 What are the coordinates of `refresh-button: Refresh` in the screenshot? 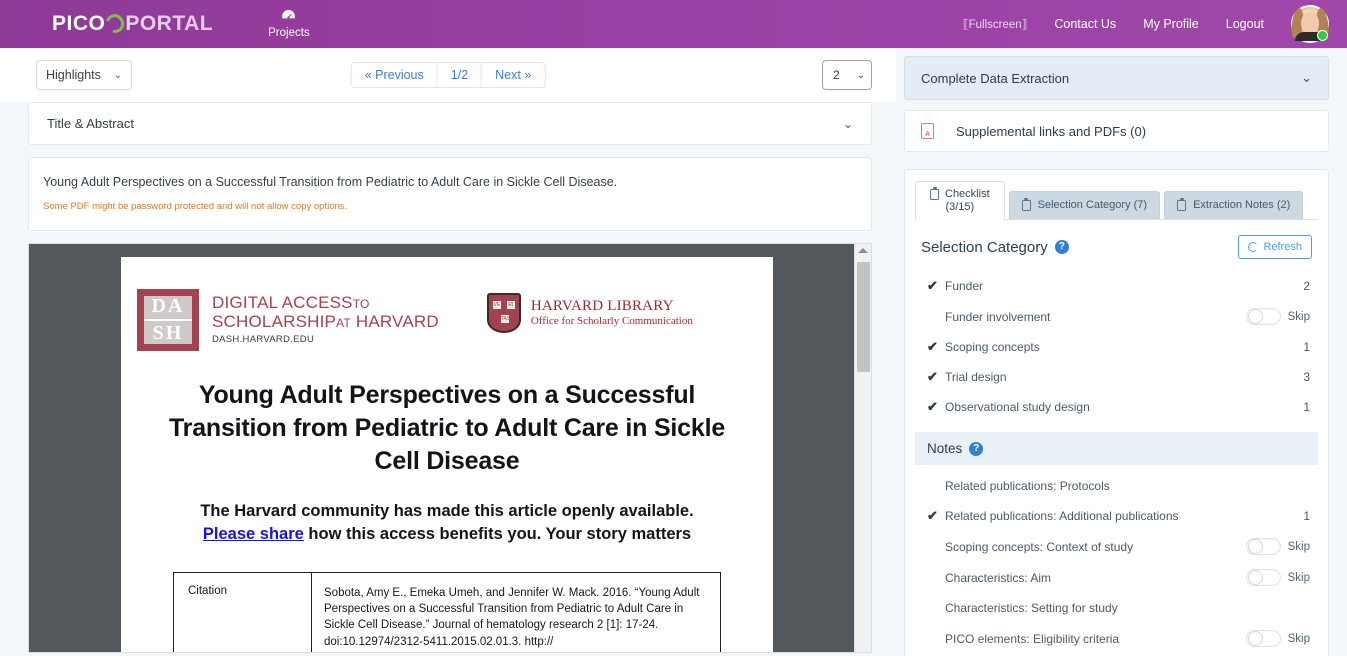 It's located at (1275, 247).